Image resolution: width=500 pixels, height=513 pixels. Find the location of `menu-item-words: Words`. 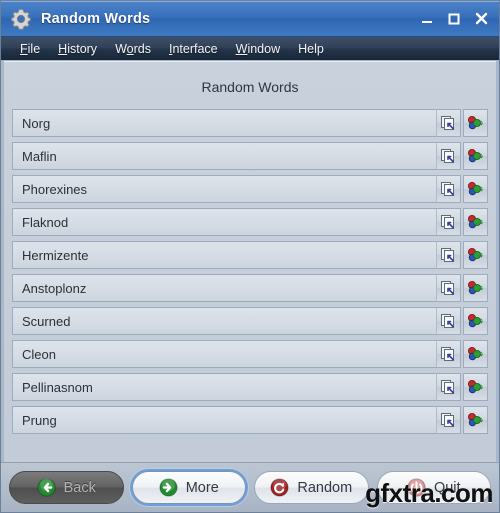

menu-item-words: Words is located at coordinates (133, 48).